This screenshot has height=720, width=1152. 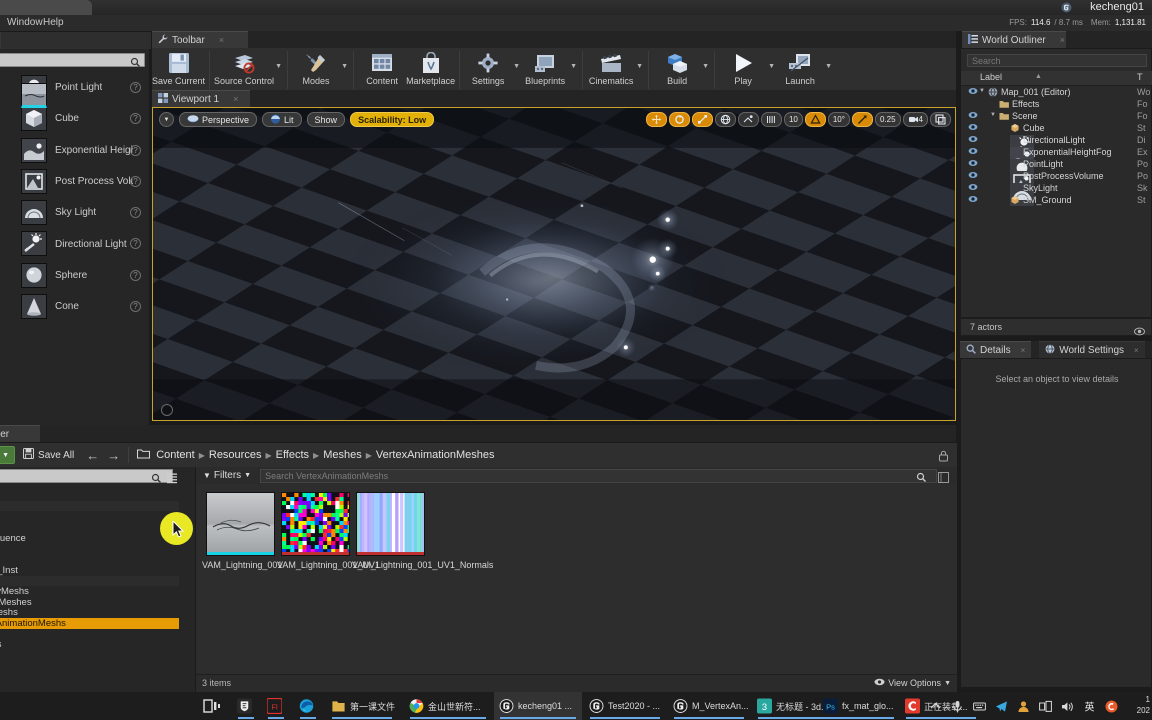 I want to click on network-icon, so click(x=1045, y=706).